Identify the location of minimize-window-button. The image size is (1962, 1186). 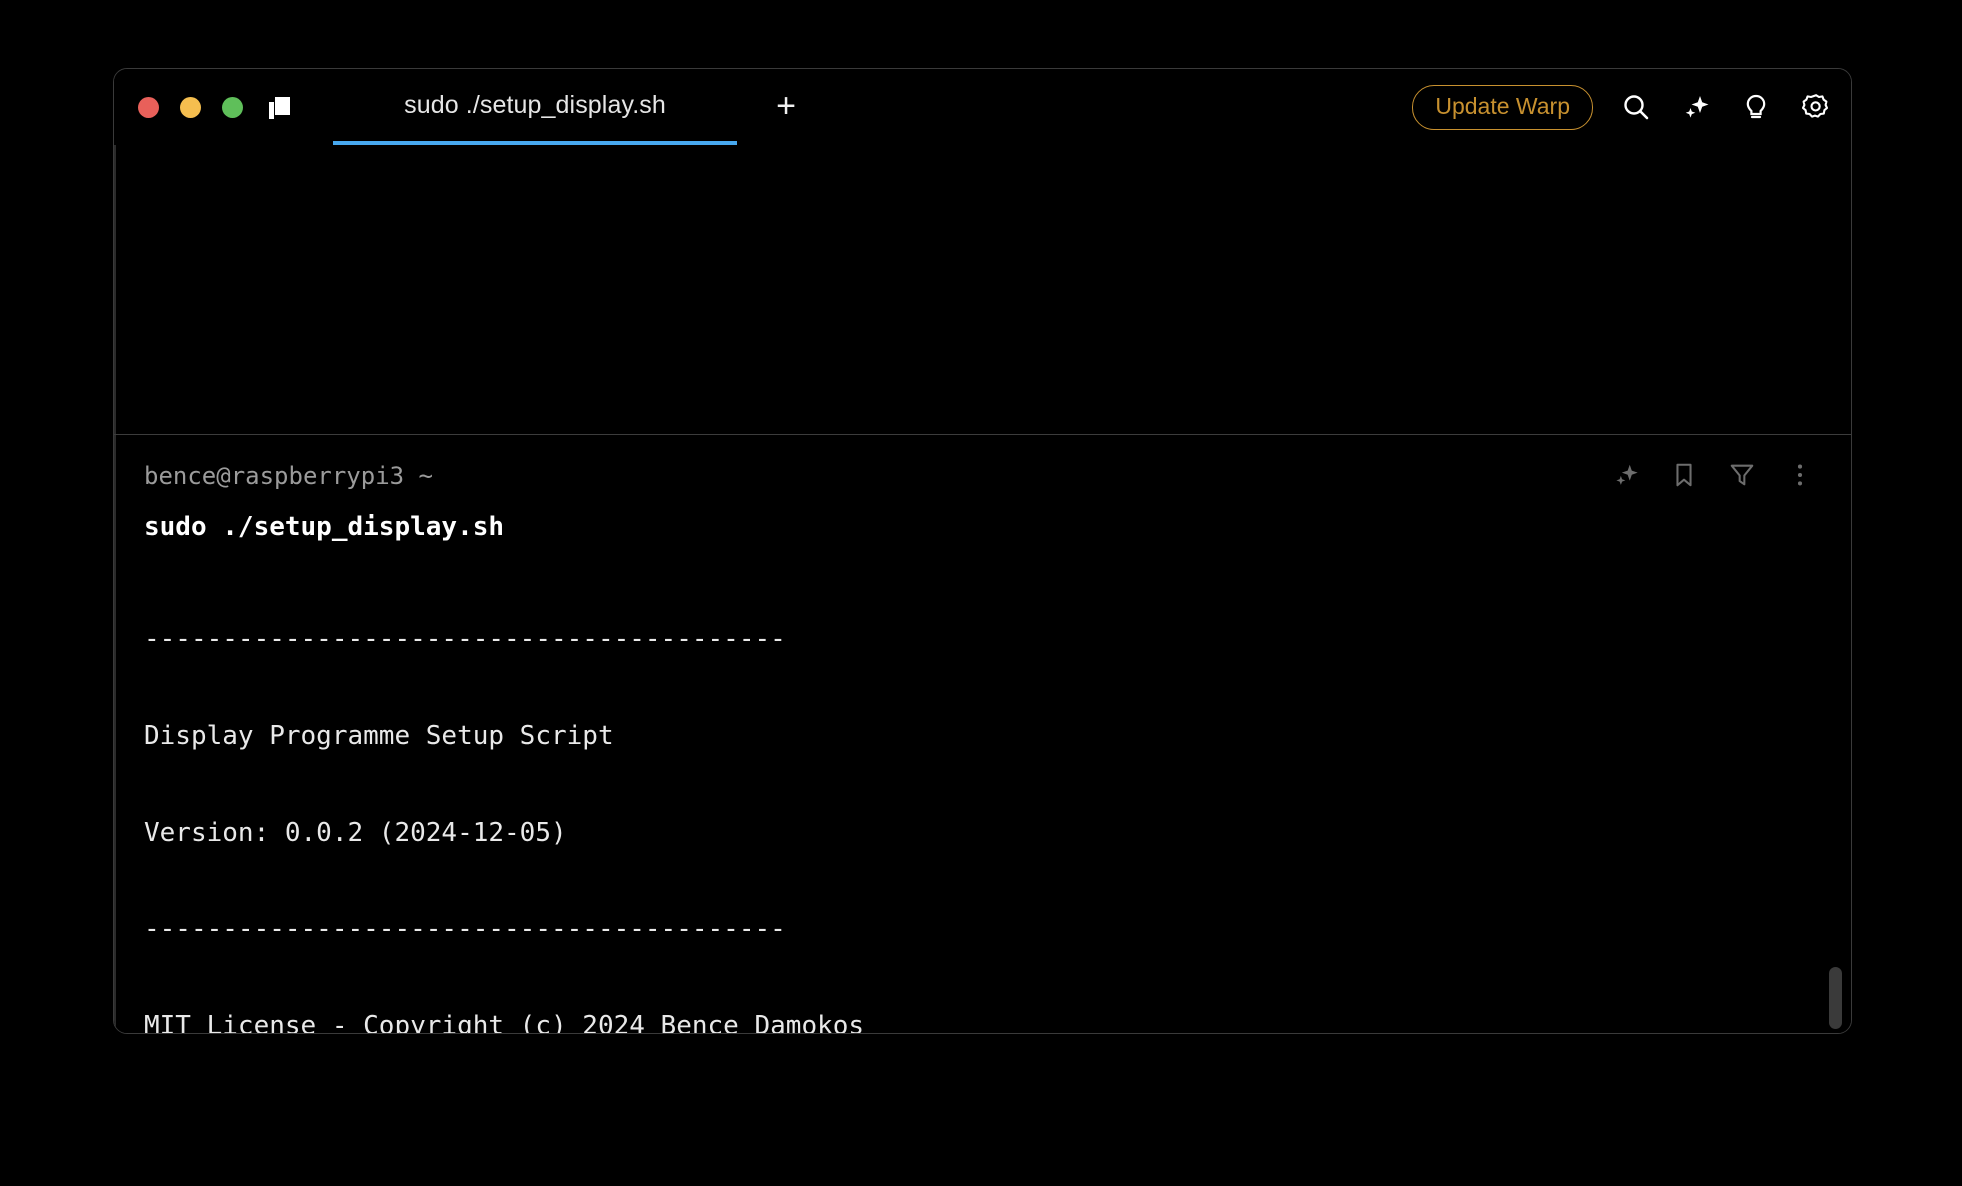
(190, 107).